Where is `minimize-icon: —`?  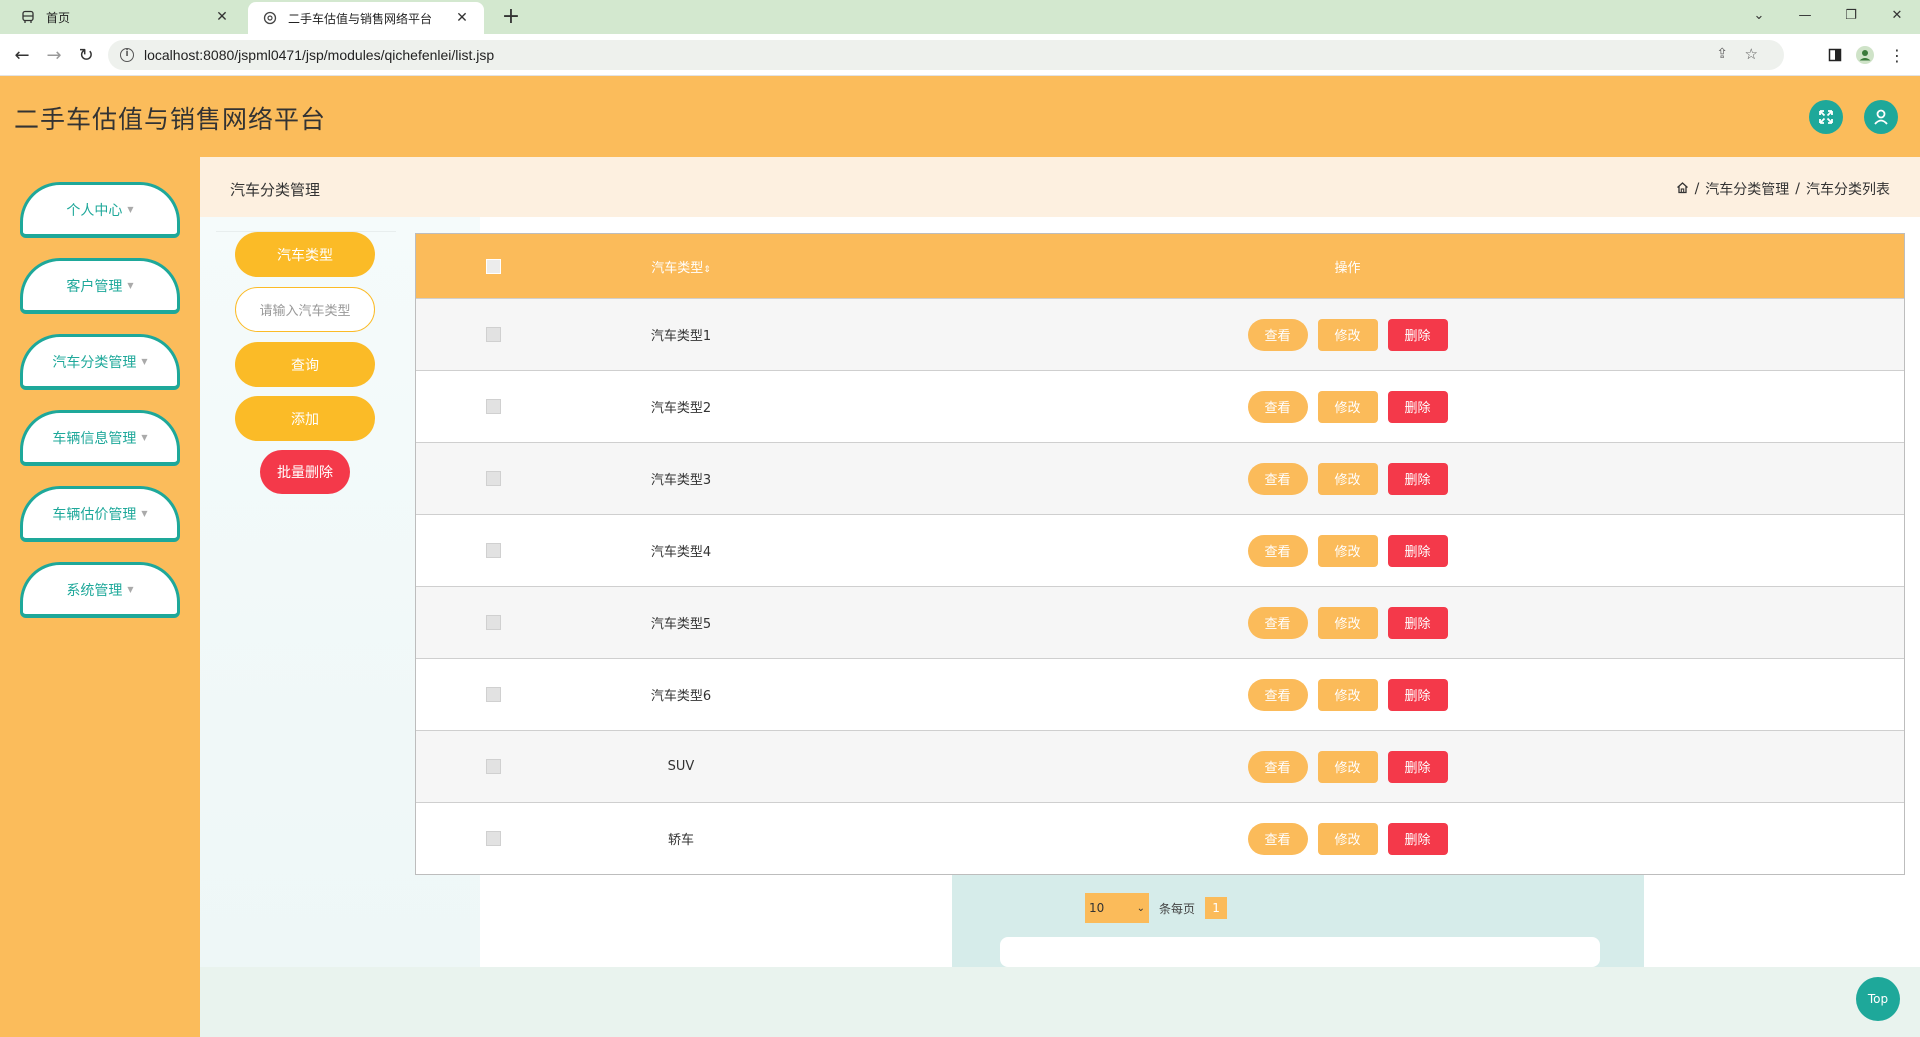
minimize-icon: — is located at coordinates (1805, 15).